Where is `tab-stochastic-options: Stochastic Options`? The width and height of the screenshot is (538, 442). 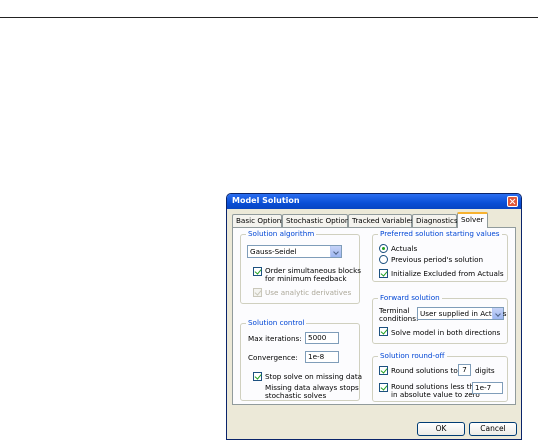
tab-stochastic-options: Stochastic Options is located at coordinates (317, 220).